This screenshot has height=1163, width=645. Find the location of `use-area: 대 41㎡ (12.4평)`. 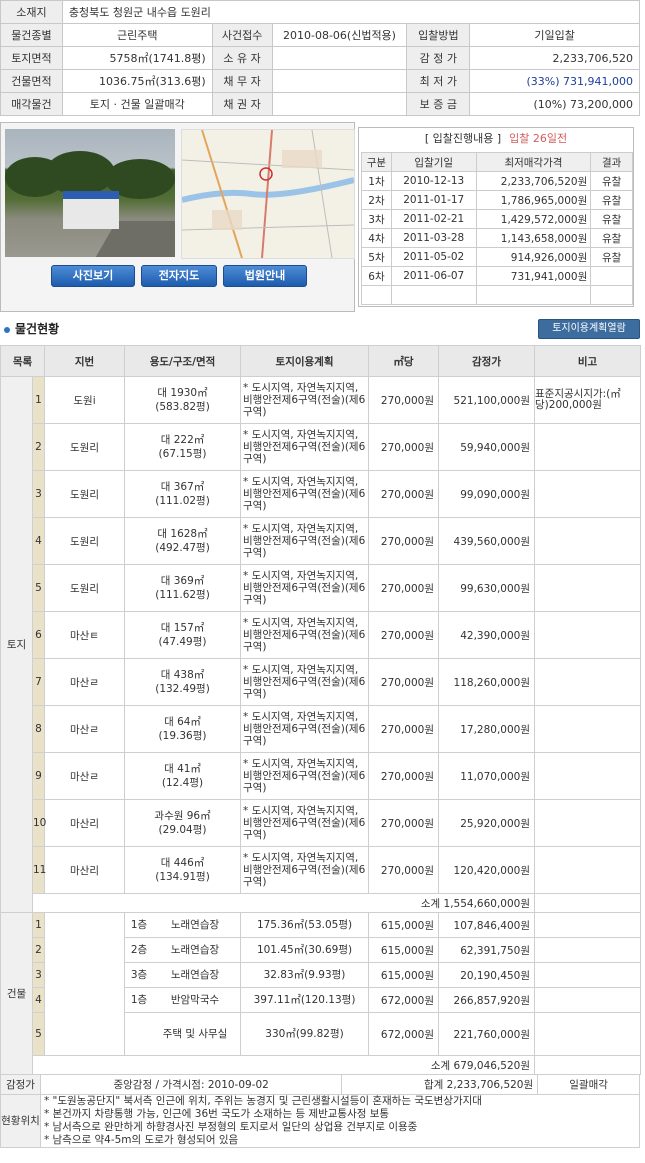

use-area: 대 41㎡ (12.4평) is located at coordinates (183, 776).